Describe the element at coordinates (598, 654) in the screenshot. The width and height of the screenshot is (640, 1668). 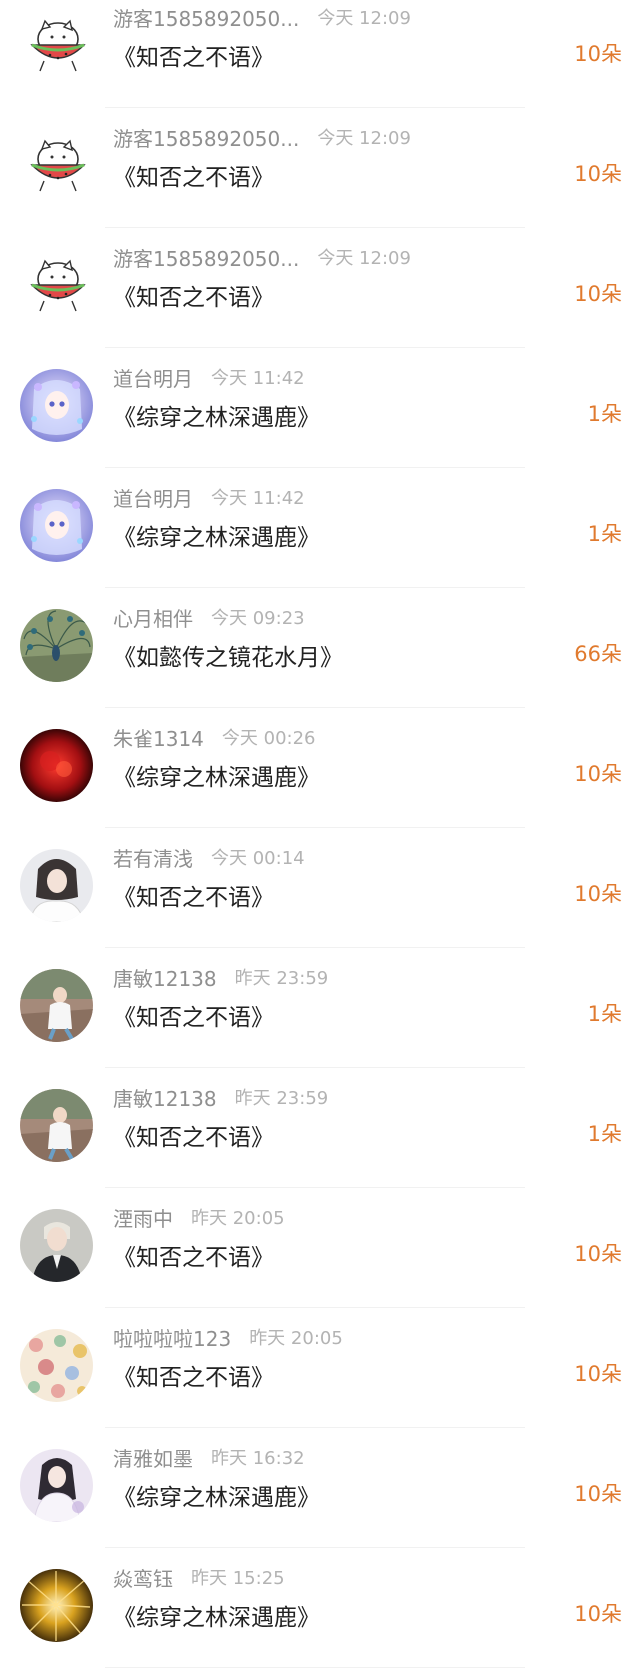
I see `gift-amount: 66朵` at that location.